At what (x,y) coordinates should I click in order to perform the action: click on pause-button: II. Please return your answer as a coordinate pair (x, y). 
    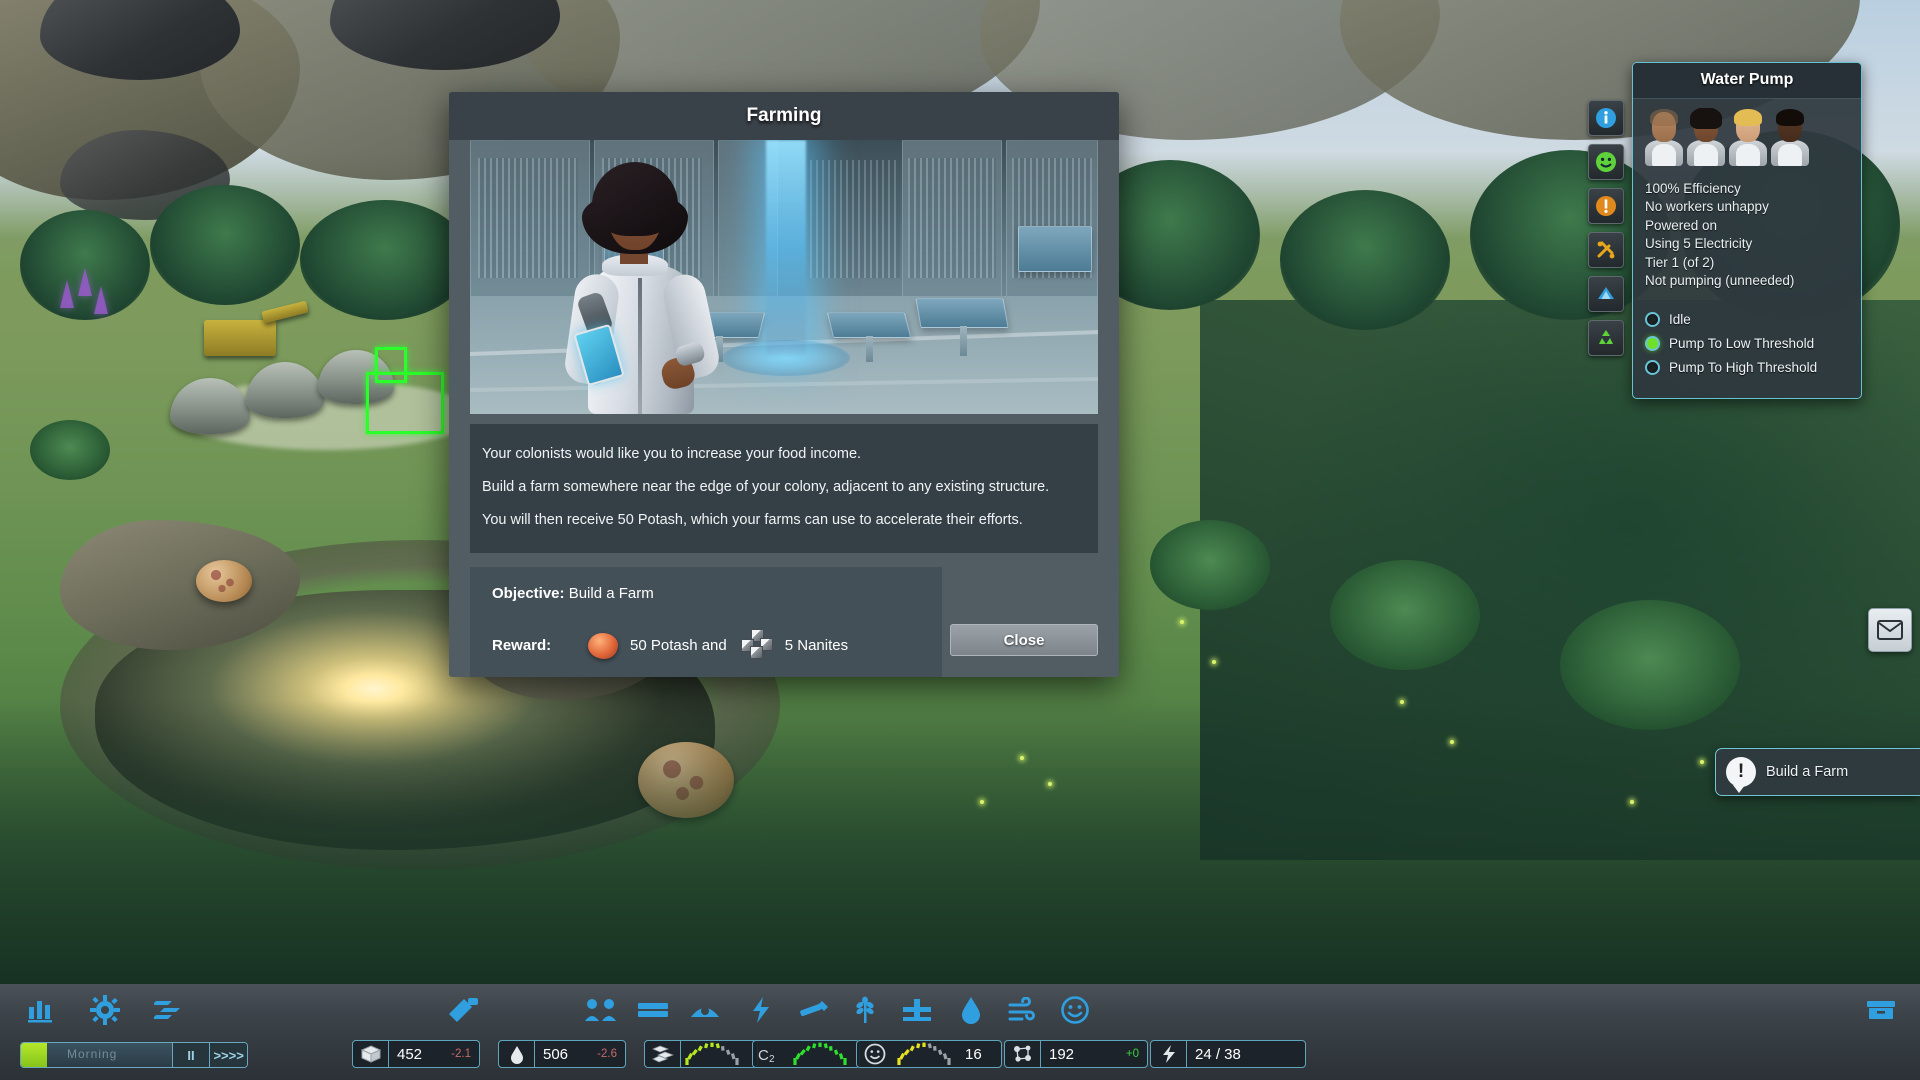
    Looking at the image, I should click on (190, 1055).